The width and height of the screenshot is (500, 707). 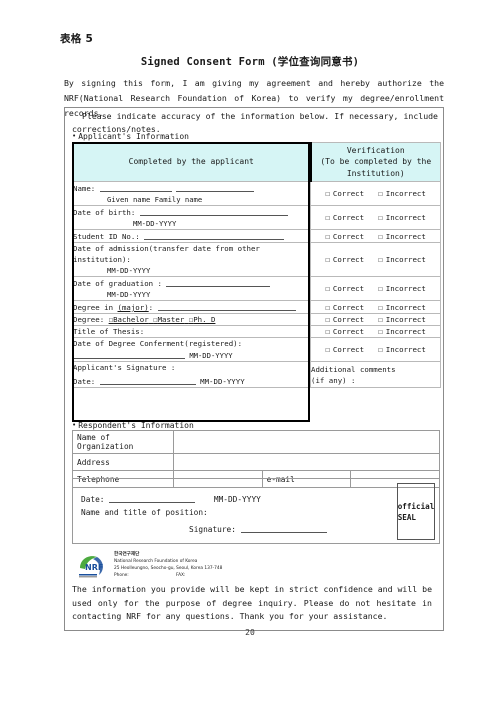 What do you see at coordinates (155, 223) in the screenshot?
I see `field-date-of-birth-sub: MM-DD-YYYY` at bounding box center [155, 223].